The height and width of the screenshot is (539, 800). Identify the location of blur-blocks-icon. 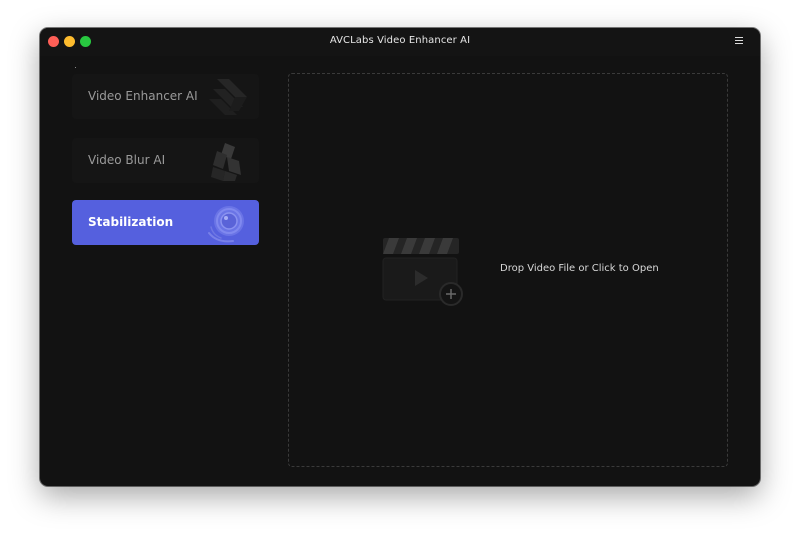
(226, 162).